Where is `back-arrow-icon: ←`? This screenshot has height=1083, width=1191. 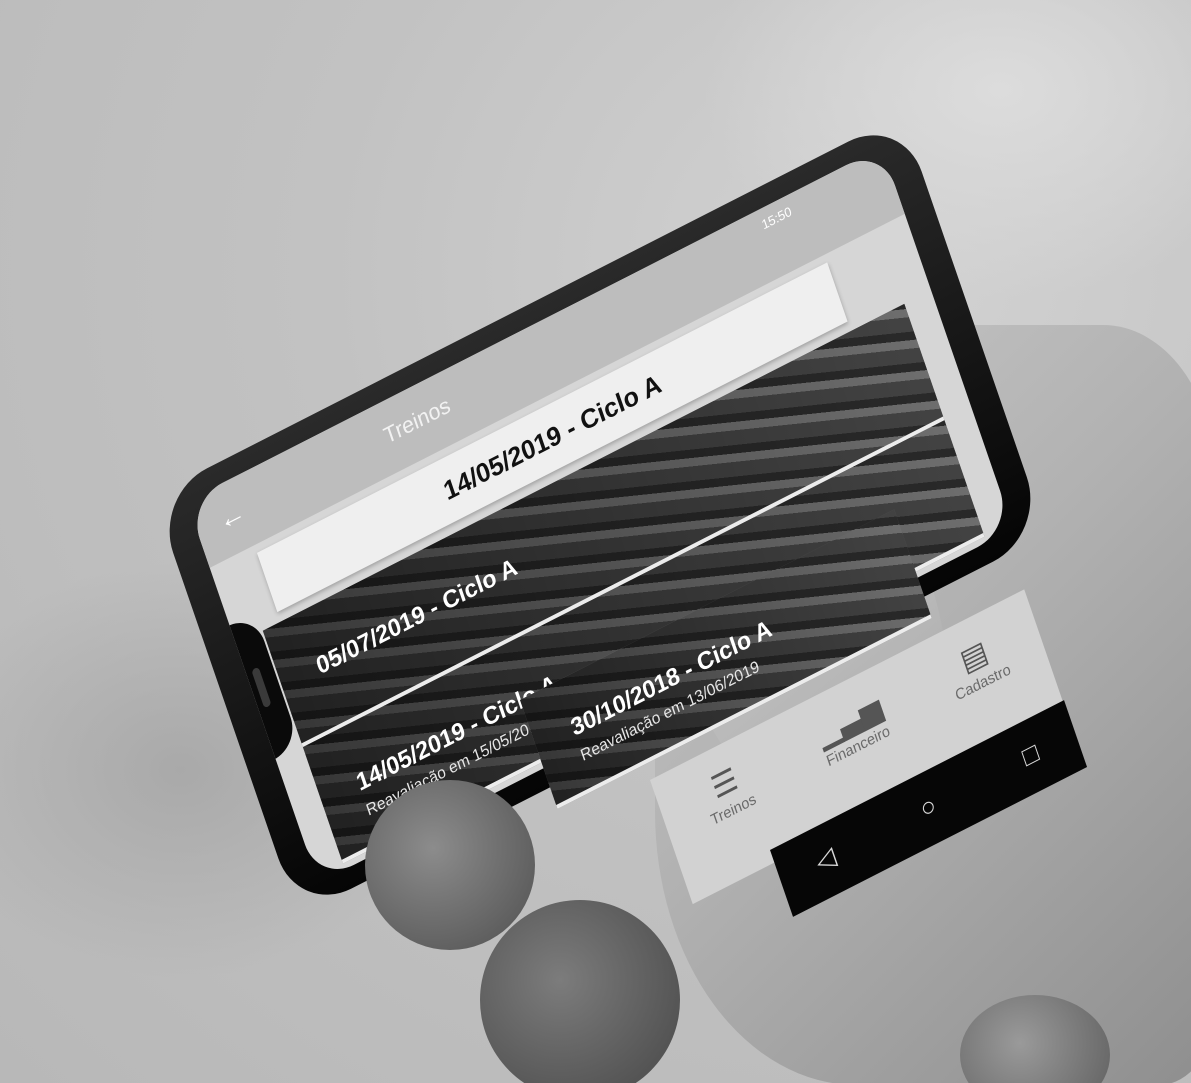 back-arrow-icon: ← is located at coordinates (231, 516).